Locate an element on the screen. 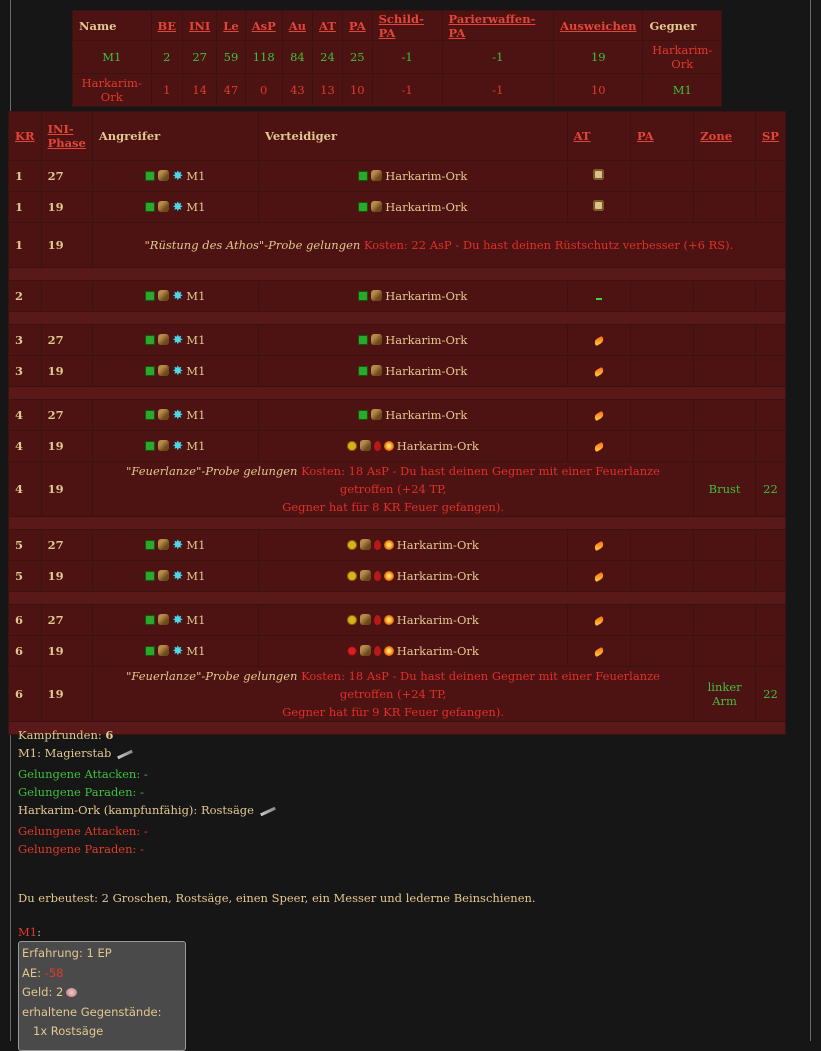 This screenshot has width=821, height=1051. cell-at: 13 is located at coordinates (327, 90).